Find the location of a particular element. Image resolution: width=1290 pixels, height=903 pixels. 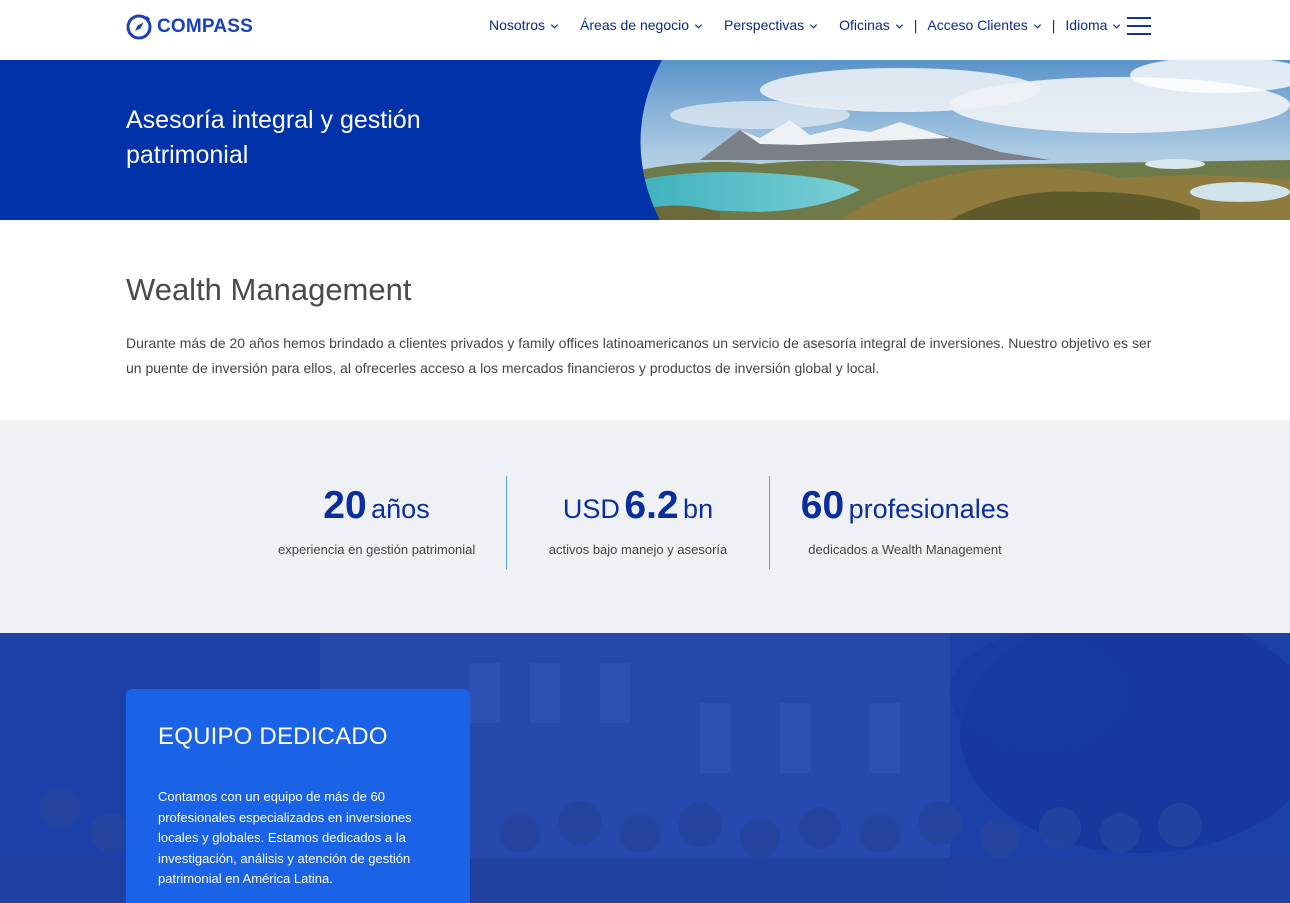

nav-item-nosotros: Nosotros is located at coordinates (524, 25).